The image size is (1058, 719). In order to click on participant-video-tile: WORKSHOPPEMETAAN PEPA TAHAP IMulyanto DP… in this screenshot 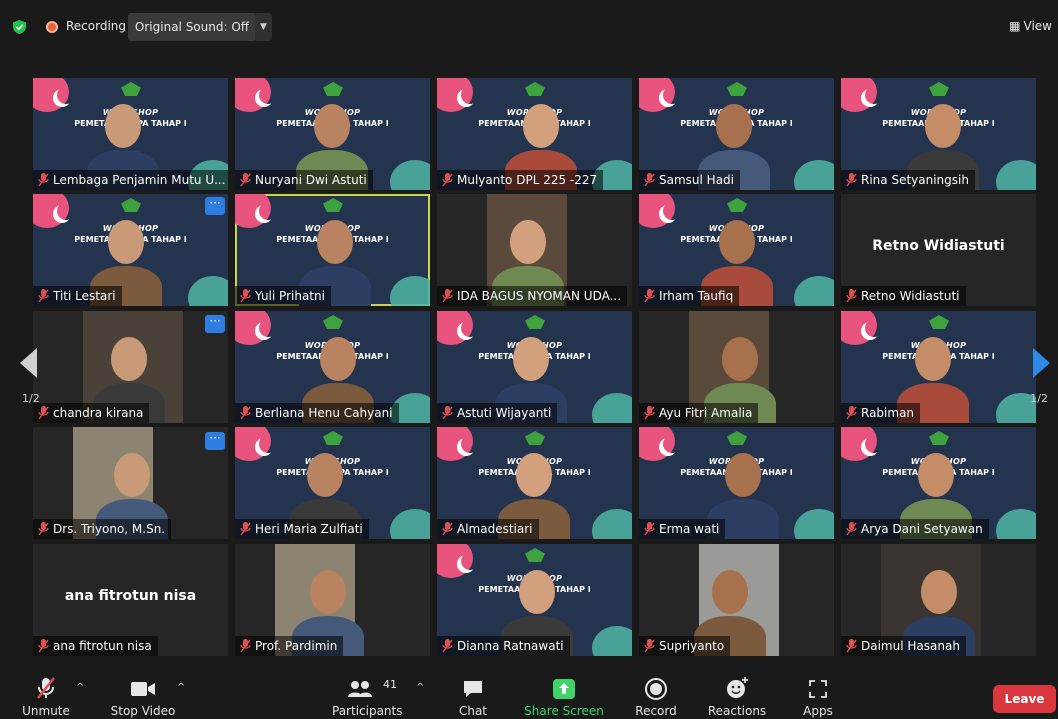, I will do `click(534, 134)`.